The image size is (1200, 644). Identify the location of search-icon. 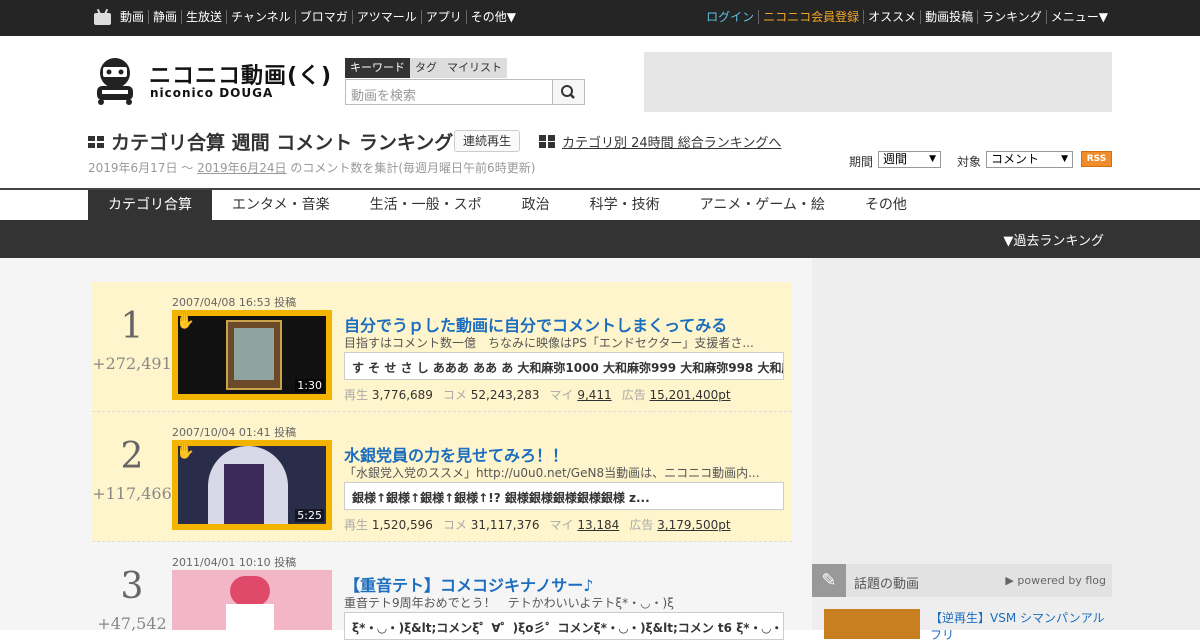
(568, 92).